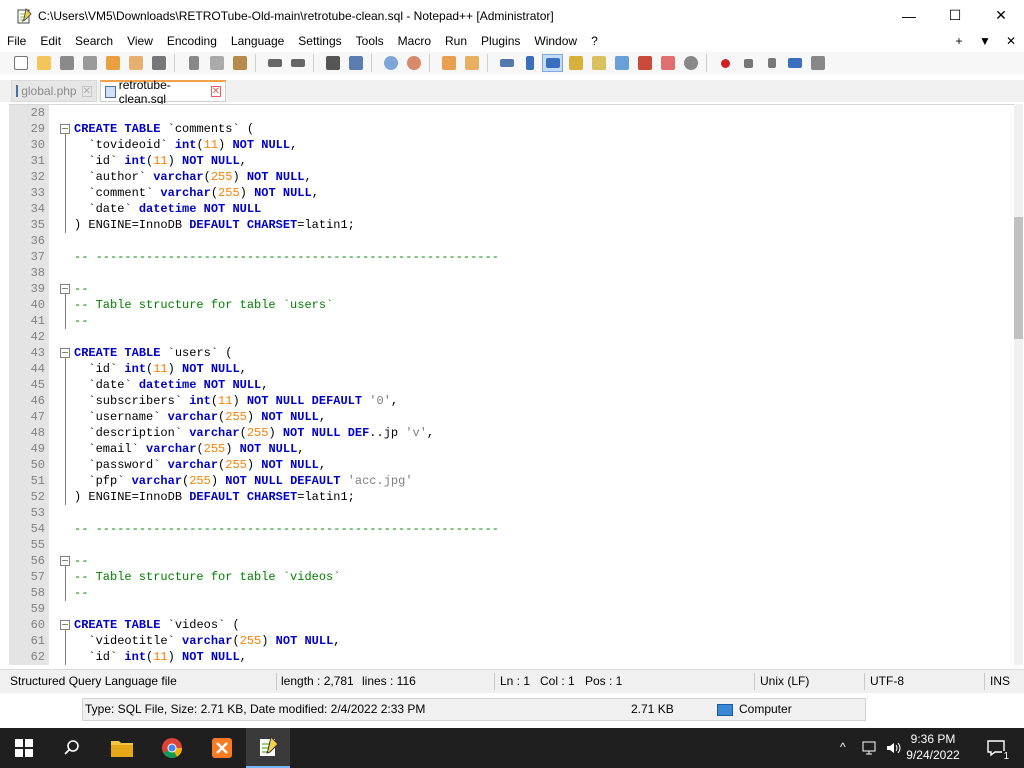 The height and width of the screenshot is (768, 1024). What do you see at coordinates (512, 625) in the screenshot?
I see `code-line: 60 CREATE TABLE `videos` (` at bounding box center [512, 625].